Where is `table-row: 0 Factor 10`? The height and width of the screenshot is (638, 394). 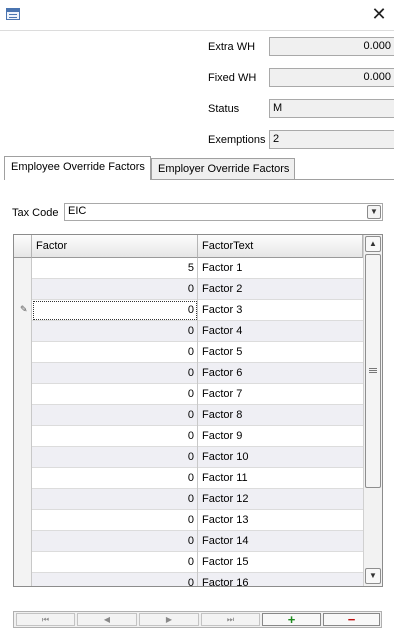 table-row: 0 Factor 10 is located at coordinates (188, 457).